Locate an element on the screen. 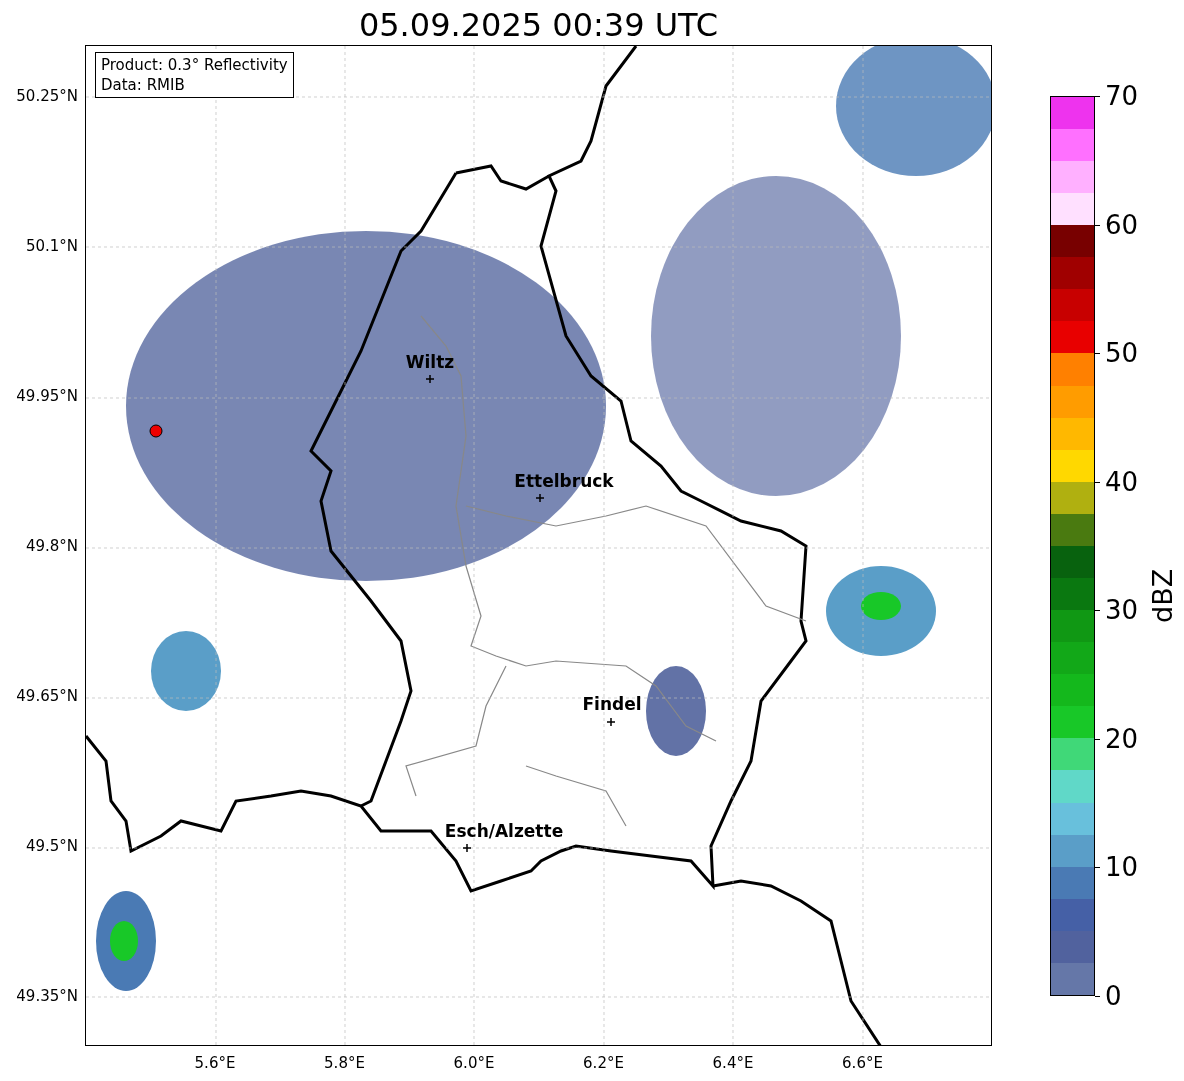  axis-tick-label: 50.25°N is located at coordinates (47, 96).